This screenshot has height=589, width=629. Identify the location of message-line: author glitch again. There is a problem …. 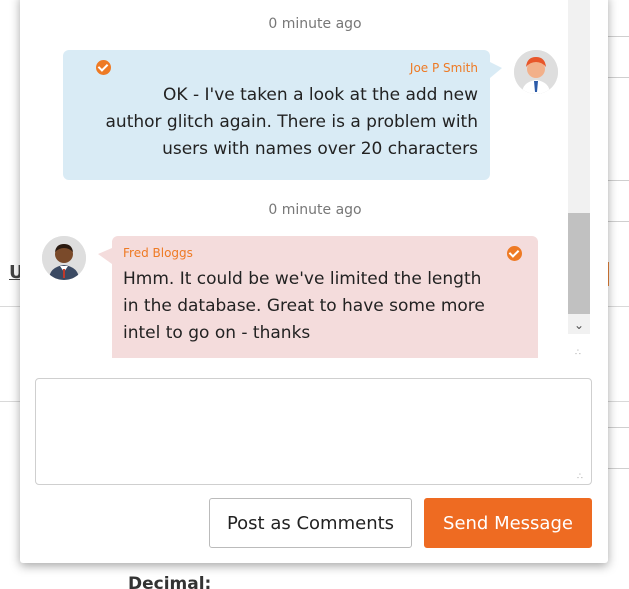
(292, 122).